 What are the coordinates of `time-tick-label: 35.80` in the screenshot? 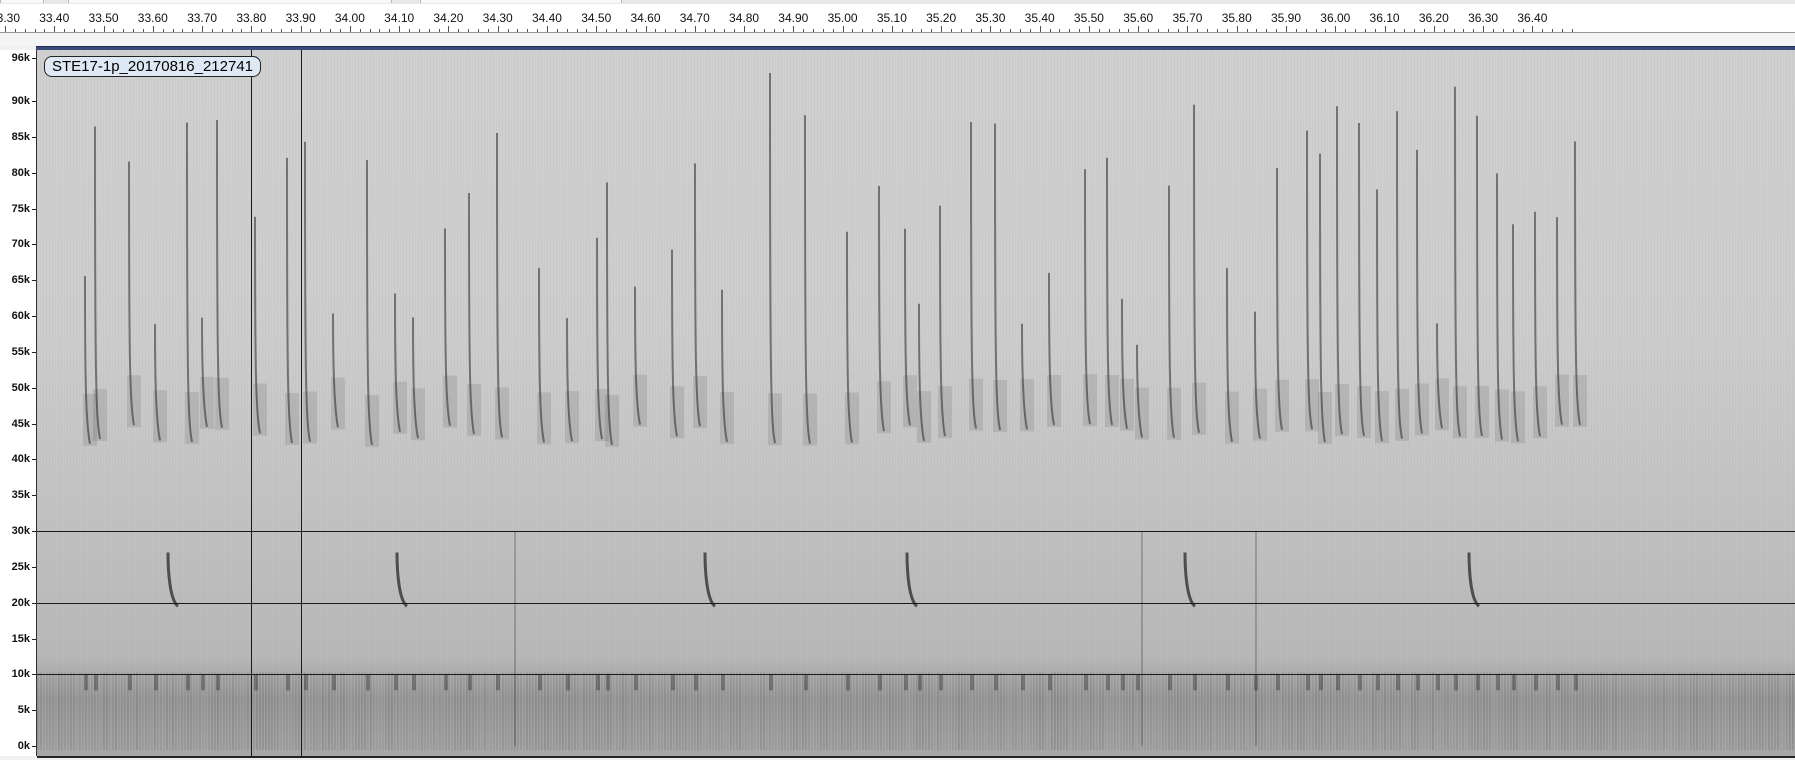 It's located at (1236, 18).